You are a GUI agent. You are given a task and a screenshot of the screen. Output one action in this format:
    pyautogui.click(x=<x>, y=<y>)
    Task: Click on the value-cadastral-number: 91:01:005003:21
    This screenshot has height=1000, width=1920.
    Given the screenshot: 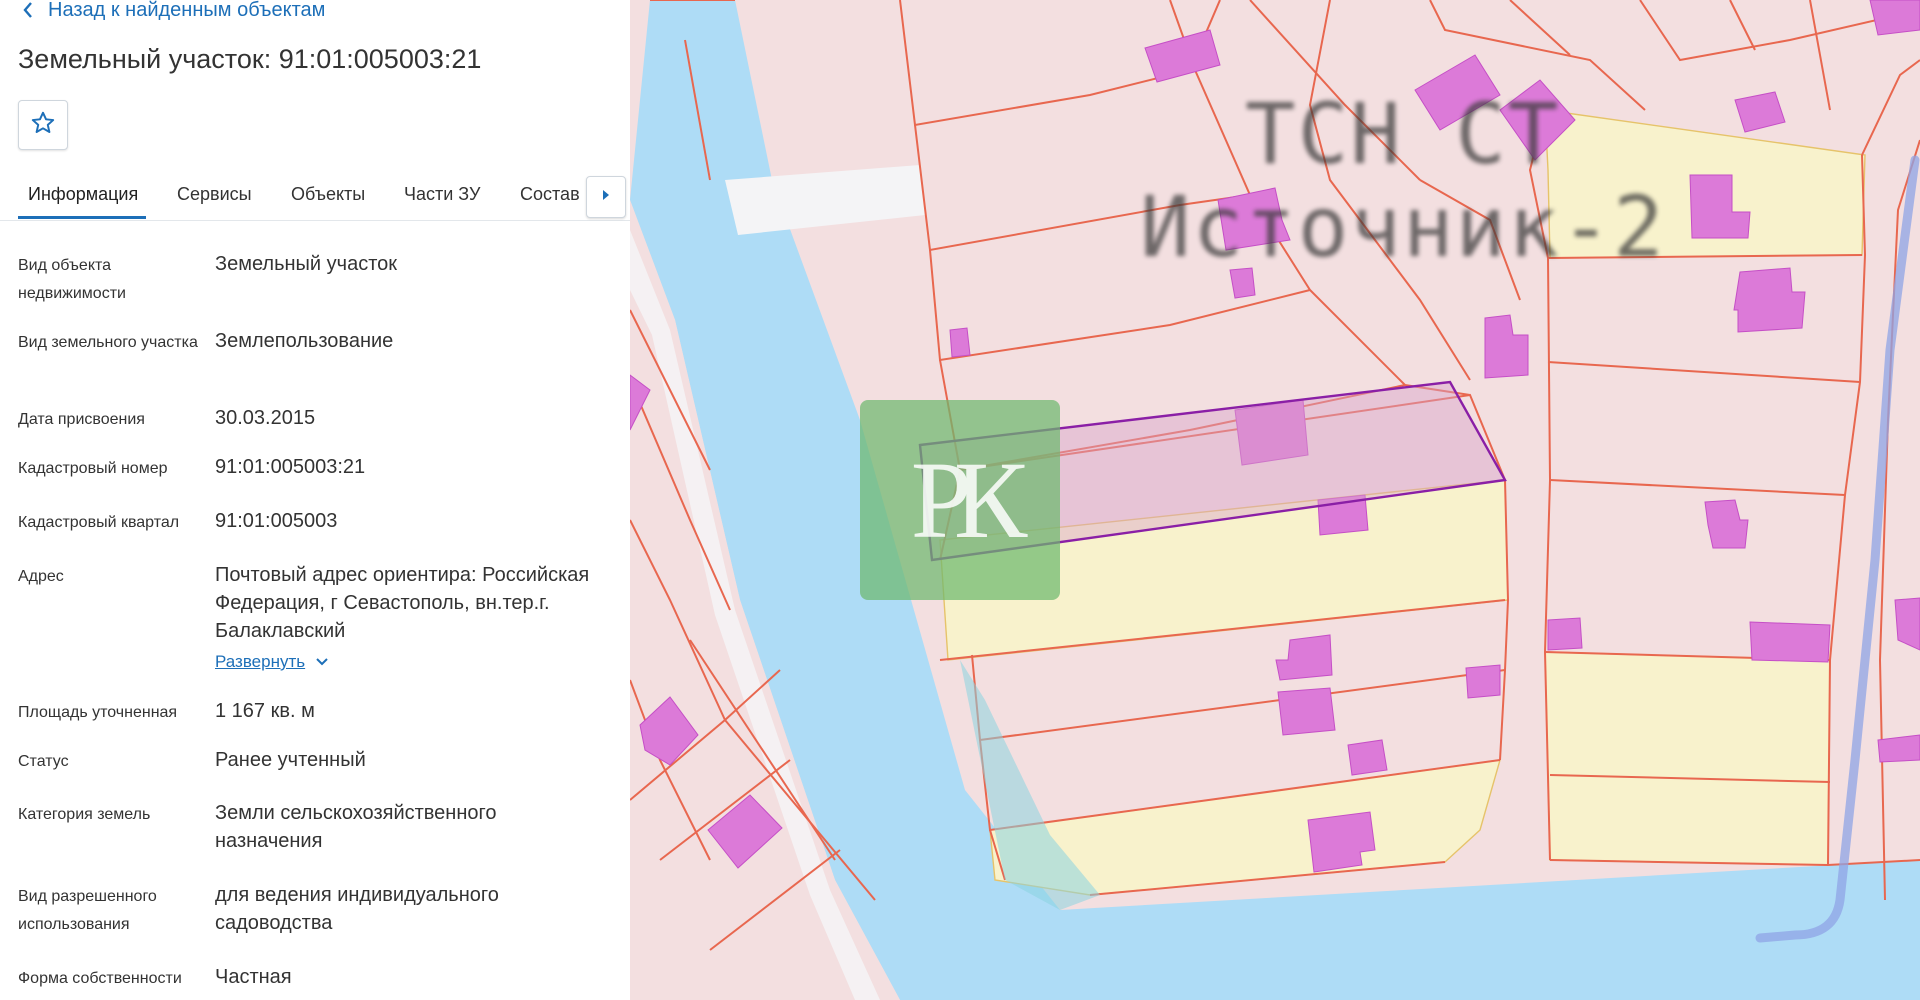 What is the action you would take?
    pyautogui.click(x=290, y=467)
    